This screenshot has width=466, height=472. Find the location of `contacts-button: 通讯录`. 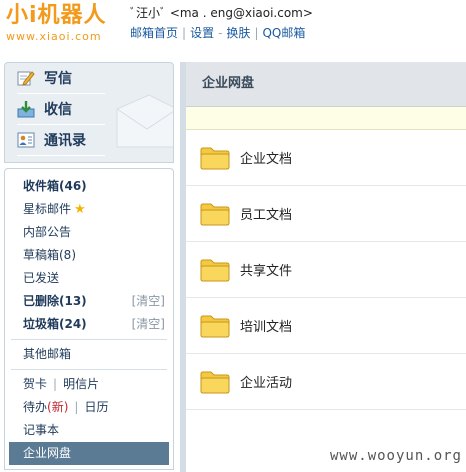

contacts-button: 通讯录 is located at coordinates (61, 140).